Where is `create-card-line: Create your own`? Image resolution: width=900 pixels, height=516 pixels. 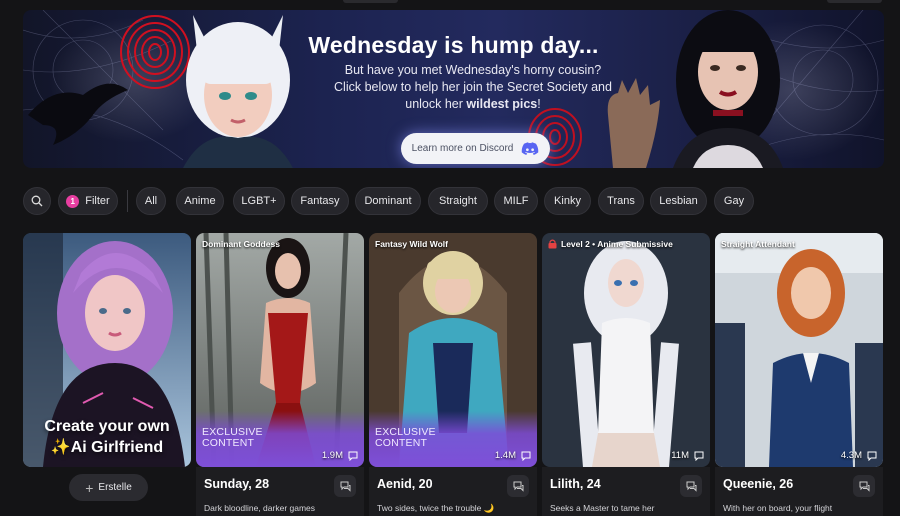
create-card-line: Create your own is located at coordinates (107, 426).